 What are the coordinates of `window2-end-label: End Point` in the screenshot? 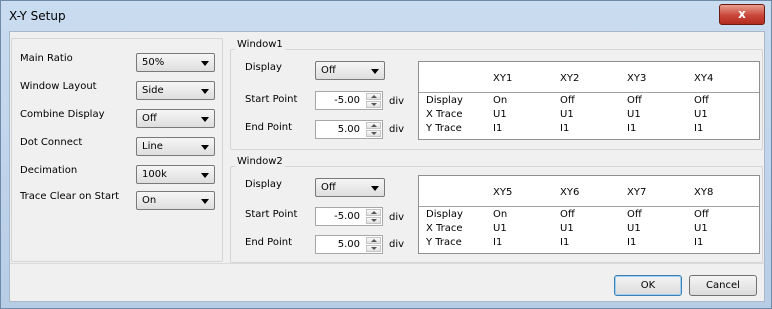 It's located at (269, 242).